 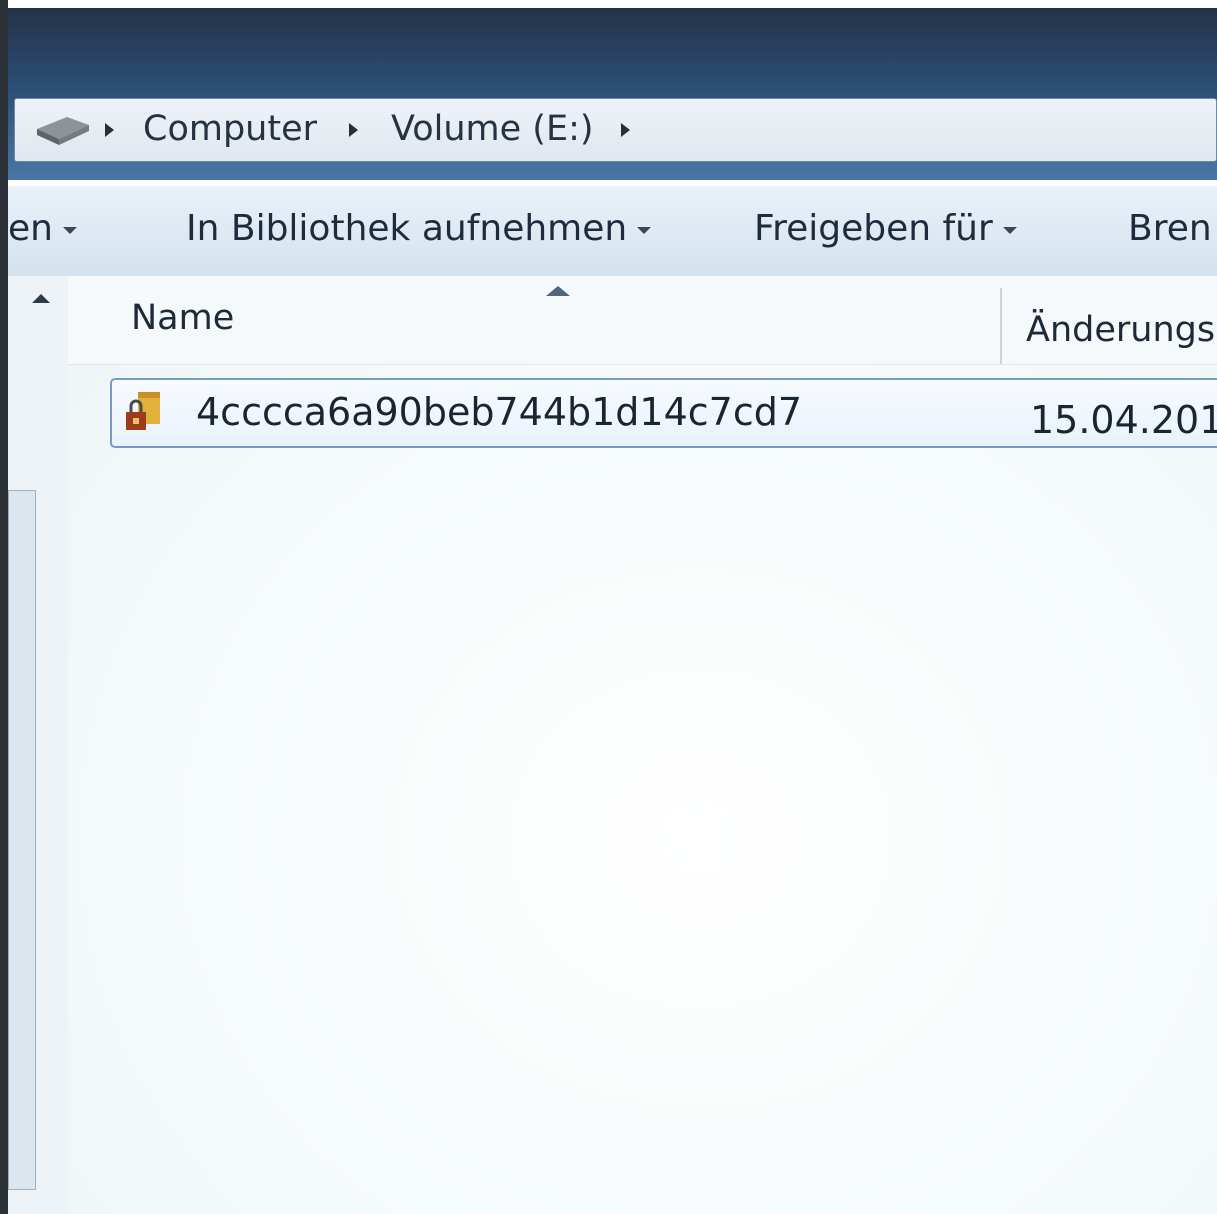 I want to click on toolbar-include-in-library-label: In Bibliothek aufnehmen, so click(x=407, y=228).